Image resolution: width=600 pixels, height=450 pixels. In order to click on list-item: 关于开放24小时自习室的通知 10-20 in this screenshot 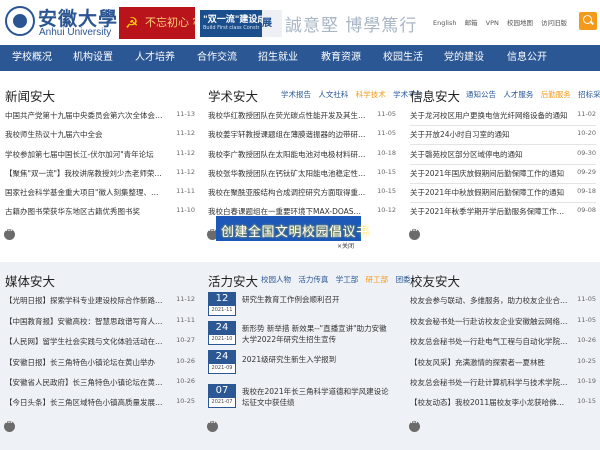, I will do `click(503, 134)`.